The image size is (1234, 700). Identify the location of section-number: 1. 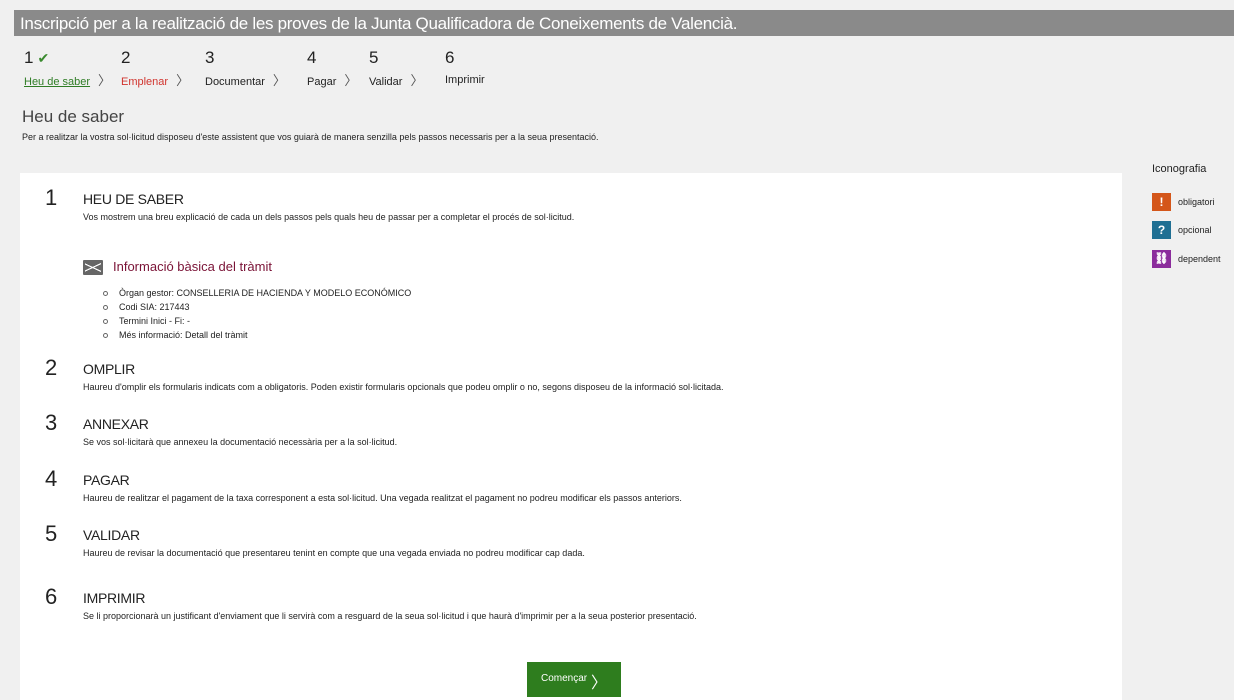
(51, 197).